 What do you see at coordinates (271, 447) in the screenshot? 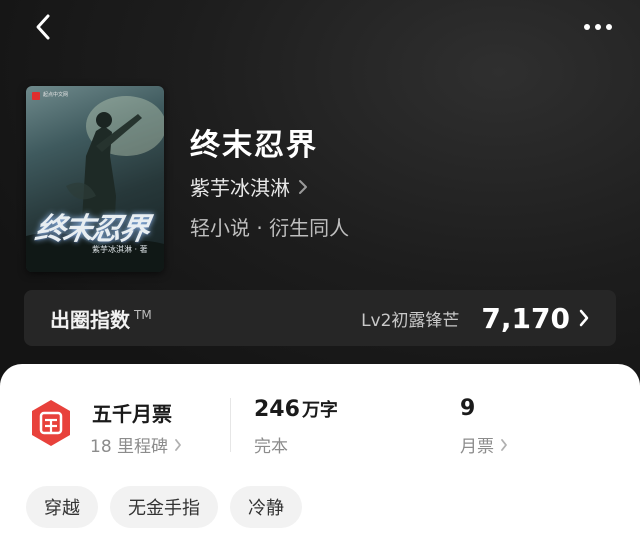
I see `completion-status: 完本` at bounding box center [271, 447].